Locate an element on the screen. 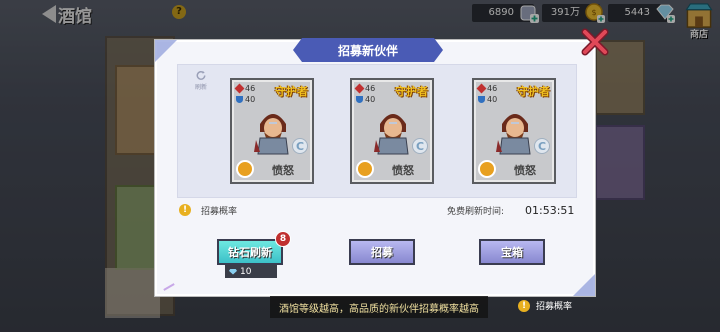 The image size is (720, 332). footer-probability: ! 招募概率 is located at coordinates (545, 305).